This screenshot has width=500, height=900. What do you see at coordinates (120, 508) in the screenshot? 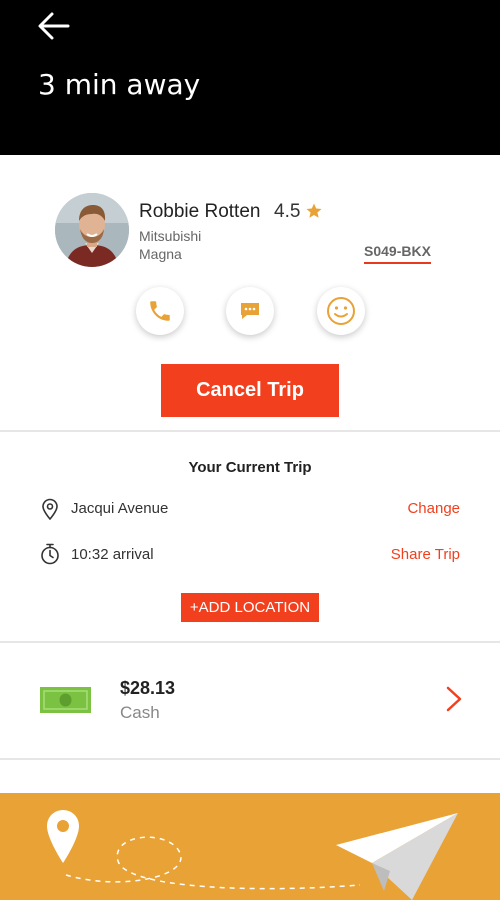
I see `destination-text: Jacqui Avenue` at bounding box center [120, 508].